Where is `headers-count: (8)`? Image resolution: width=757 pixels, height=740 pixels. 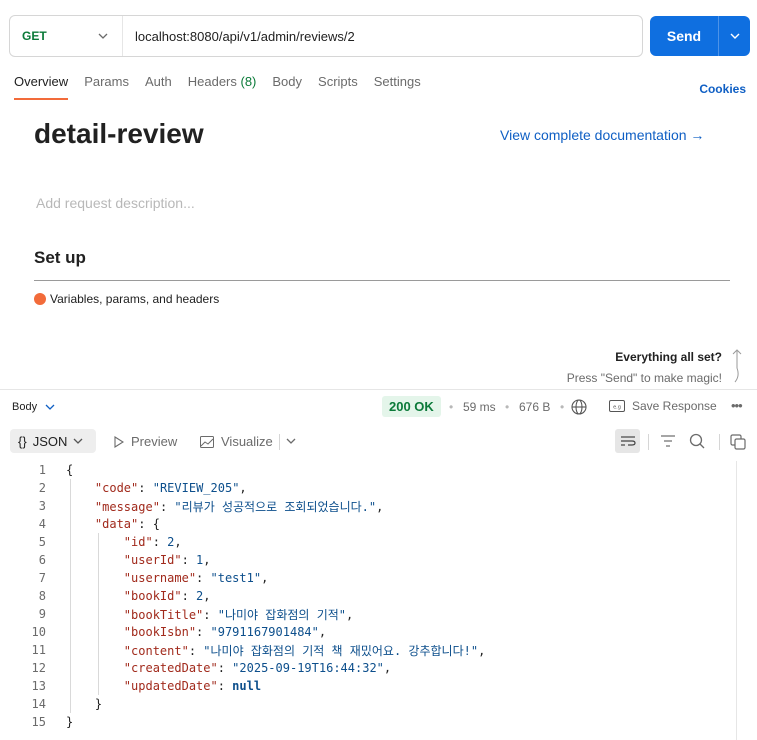
headers-count: (8) is located at coordinates (248, 81).